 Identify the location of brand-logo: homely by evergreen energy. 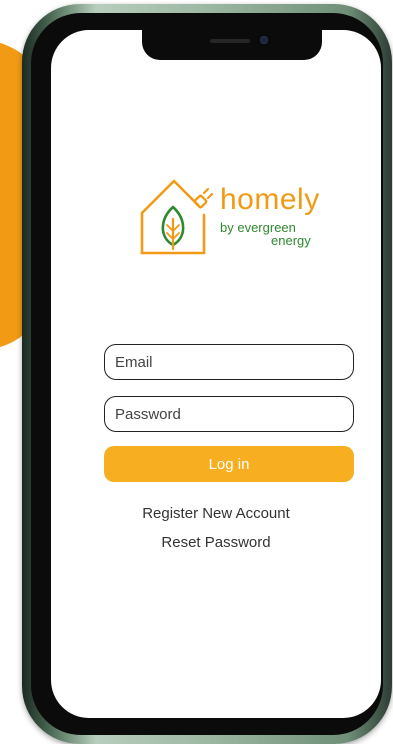
(232, 220).